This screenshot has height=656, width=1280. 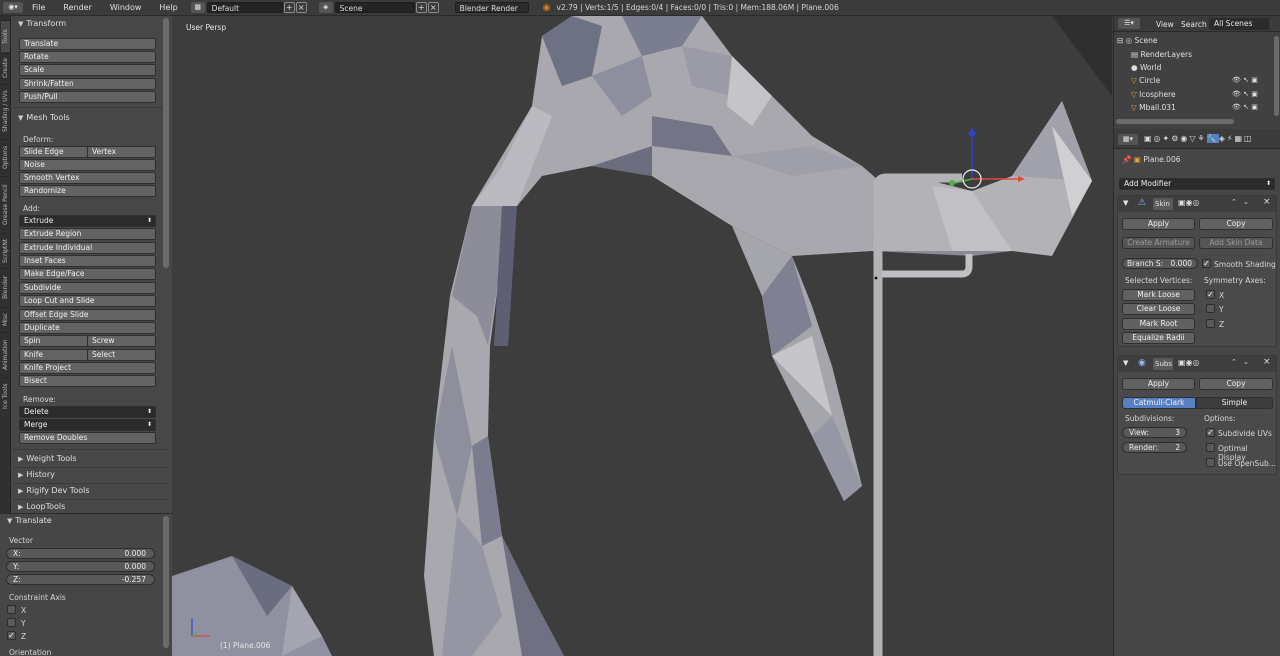 I want to click on scale-button: Scale, so click(x=87, y=70).